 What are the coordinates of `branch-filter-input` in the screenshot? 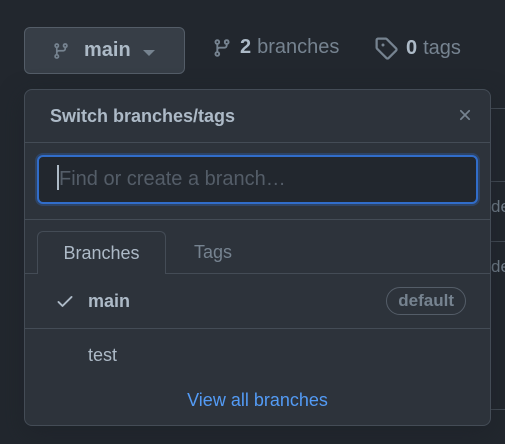 It's located at (257, 179).